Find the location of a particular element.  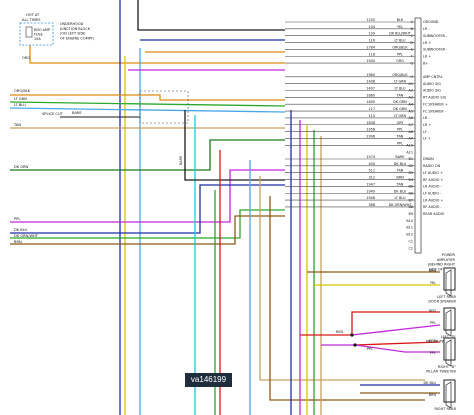

connector-circuit-num: 312 is located at coordinates (372, 178).